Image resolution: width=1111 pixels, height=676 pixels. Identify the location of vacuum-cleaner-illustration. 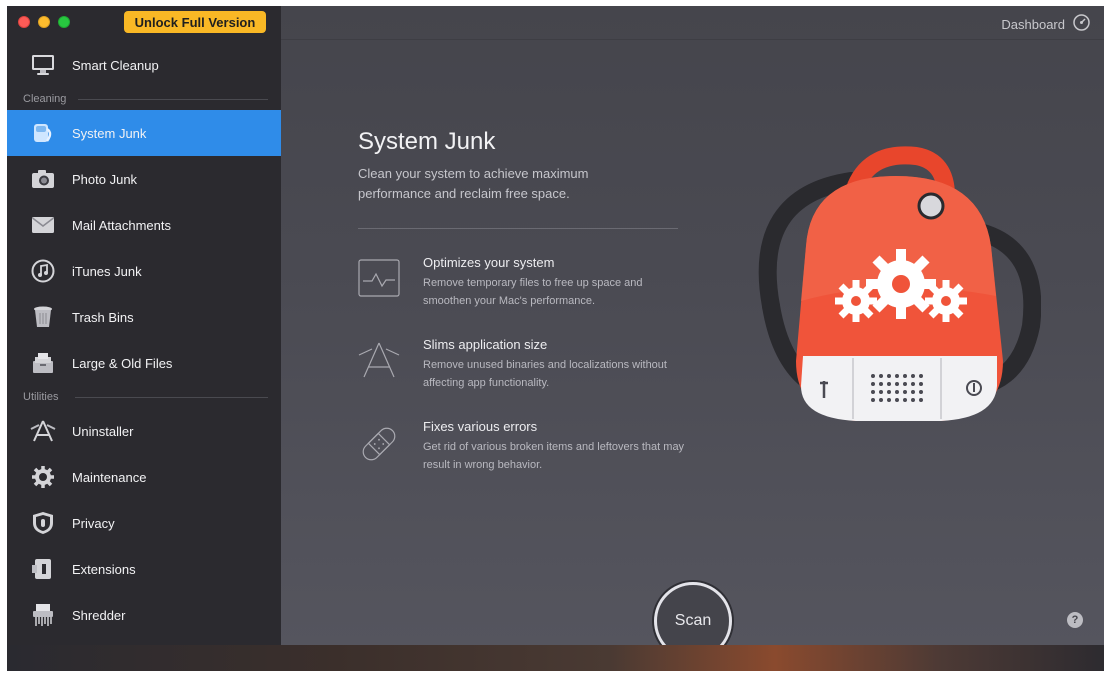
(891, 286).